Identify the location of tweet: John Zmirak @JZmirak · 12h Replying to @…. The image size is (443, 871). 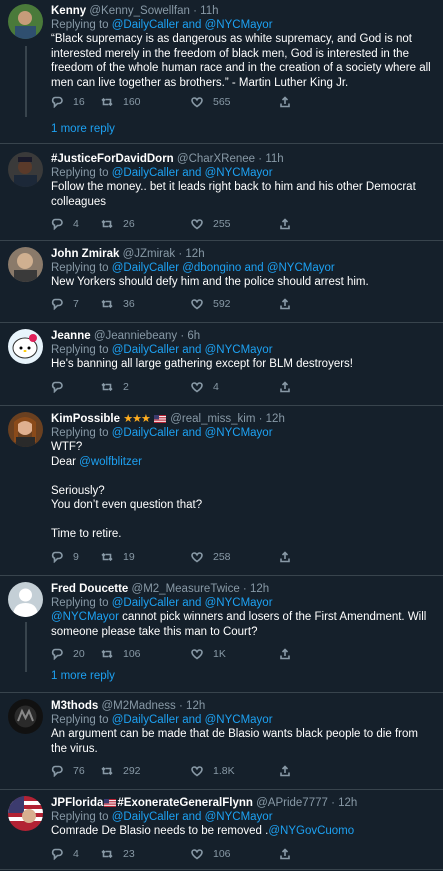
(221, 282).